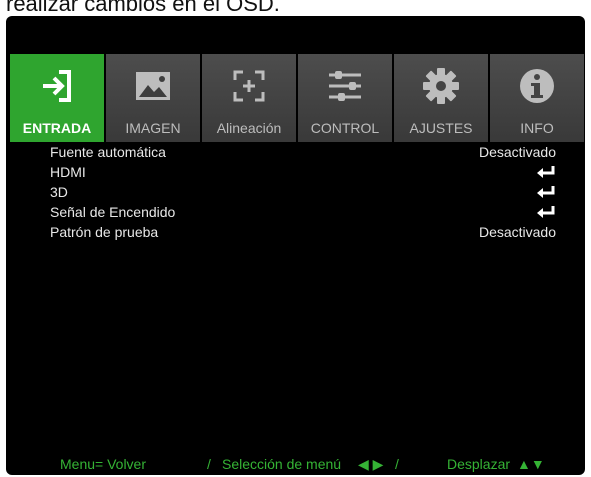 Image resolution: width=591 pixels, height=477 pixels. I want to click on info-icon, so click(537, 86).